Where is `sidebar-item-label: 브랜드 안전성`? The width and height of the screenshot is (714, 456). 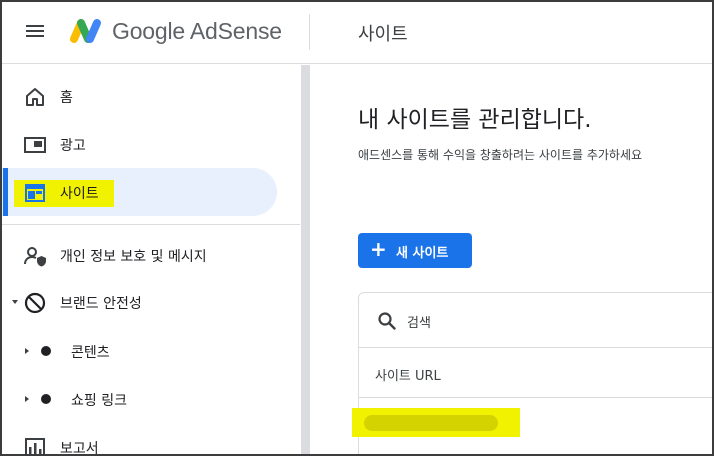
sidebar-item-label: 브랜드 안전성 is located at coordinates (101, 304).